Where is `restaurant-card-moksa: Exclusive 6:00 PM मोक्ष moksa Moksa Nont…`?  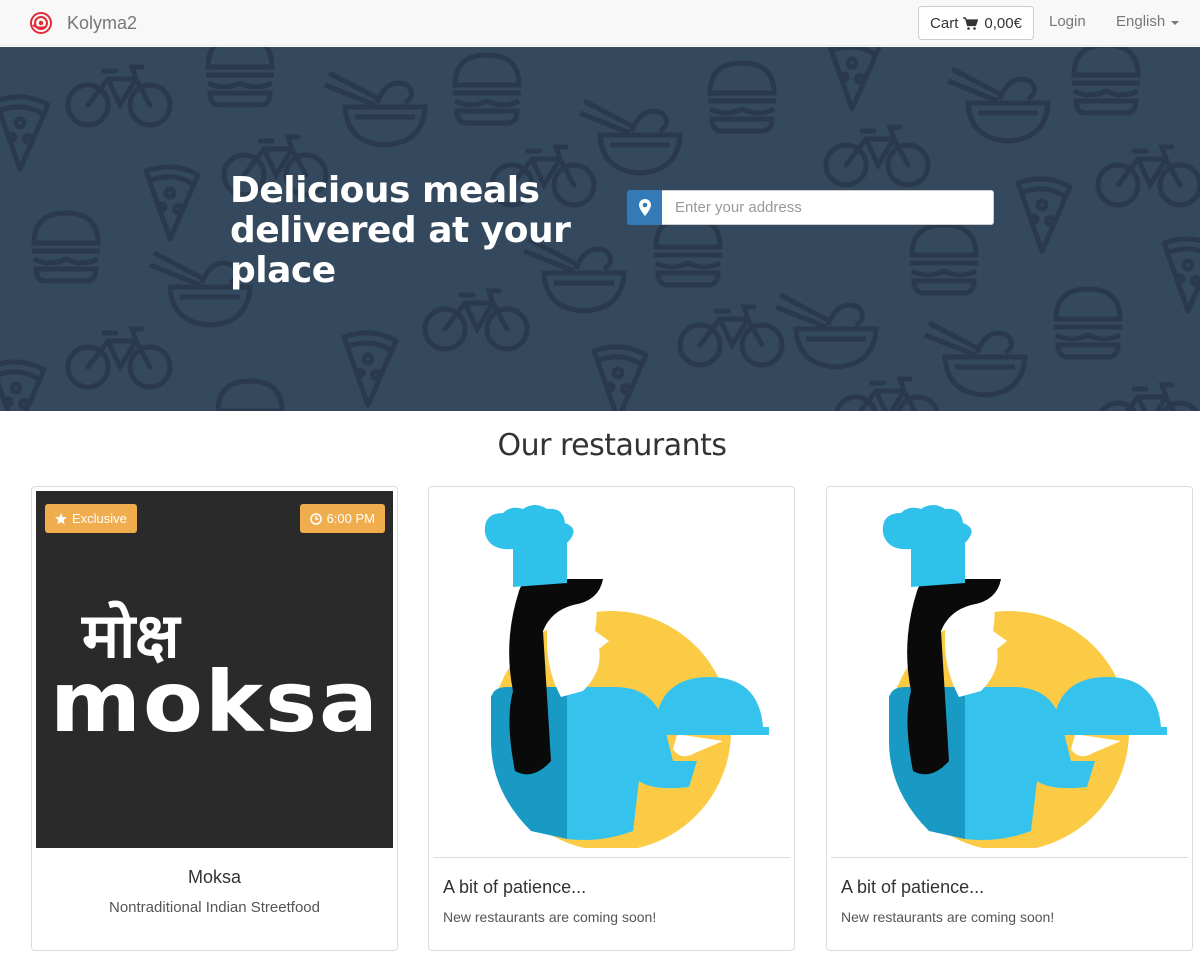 restaurant-card-moksa: Exclusive 6:00 PM मोक्ष moksa Moksa Nont… is located at coordinates (214, 718).